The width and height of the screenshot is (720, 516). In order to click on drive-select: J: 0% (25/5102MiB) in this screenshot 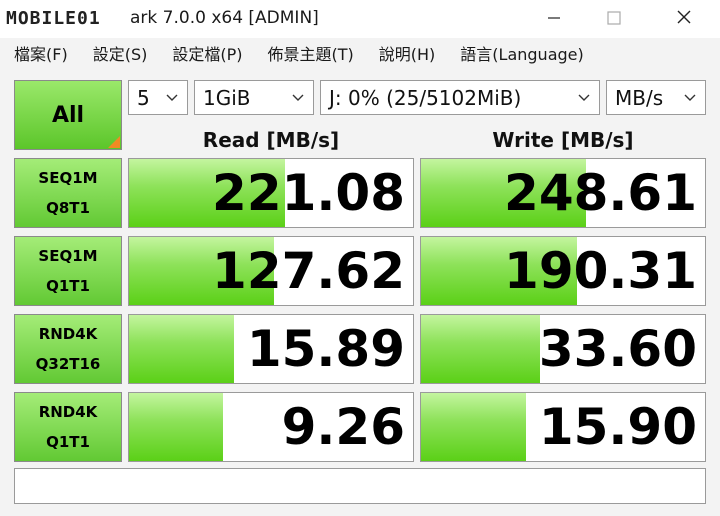, I will do `click(460, 97)`.